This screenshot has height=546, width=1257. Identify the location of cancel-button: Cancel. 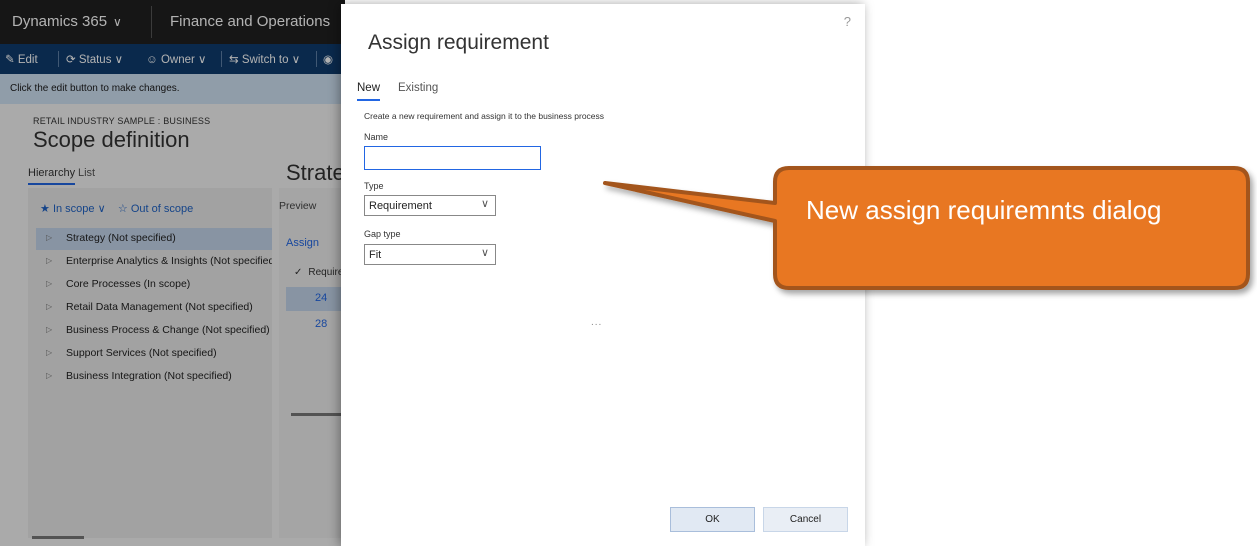
(805, 519).